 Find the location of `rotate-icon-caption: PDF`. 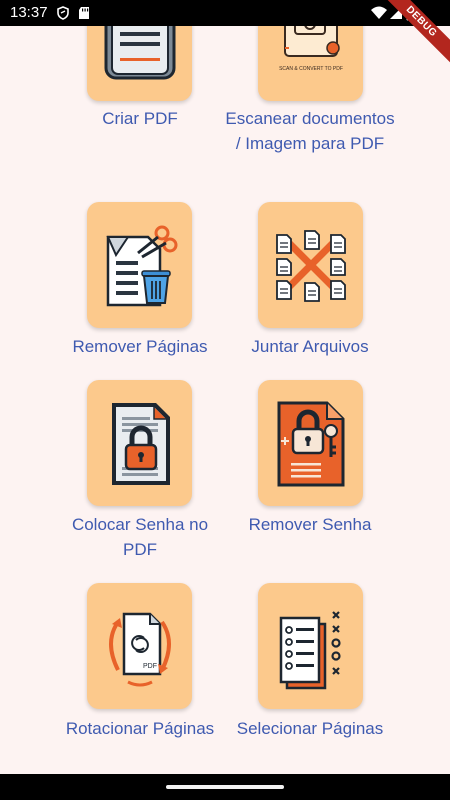

rotate-icon-caption: PDF is located at coordinates (150, 666).